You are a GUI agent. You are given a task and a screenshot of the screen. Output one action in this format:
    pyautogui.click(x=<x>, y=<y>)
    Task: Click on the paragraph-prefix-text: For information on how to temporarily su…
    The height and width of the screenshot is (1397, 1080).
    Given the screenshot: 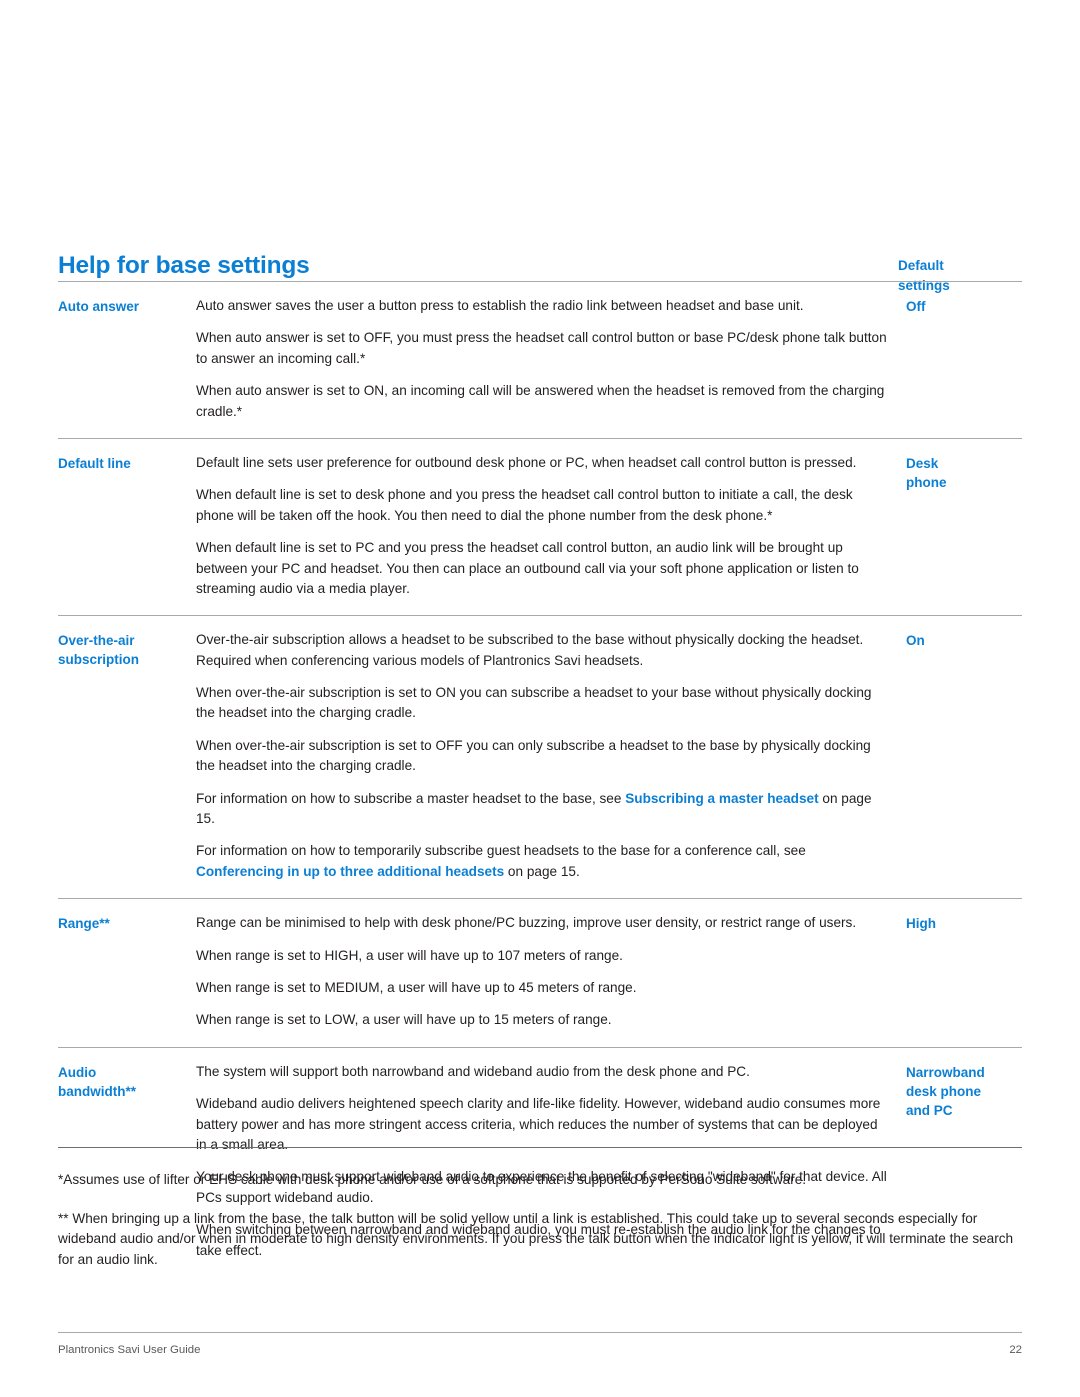 What is the action you would take?
    pyautogui.click(x=501, y=851)
    